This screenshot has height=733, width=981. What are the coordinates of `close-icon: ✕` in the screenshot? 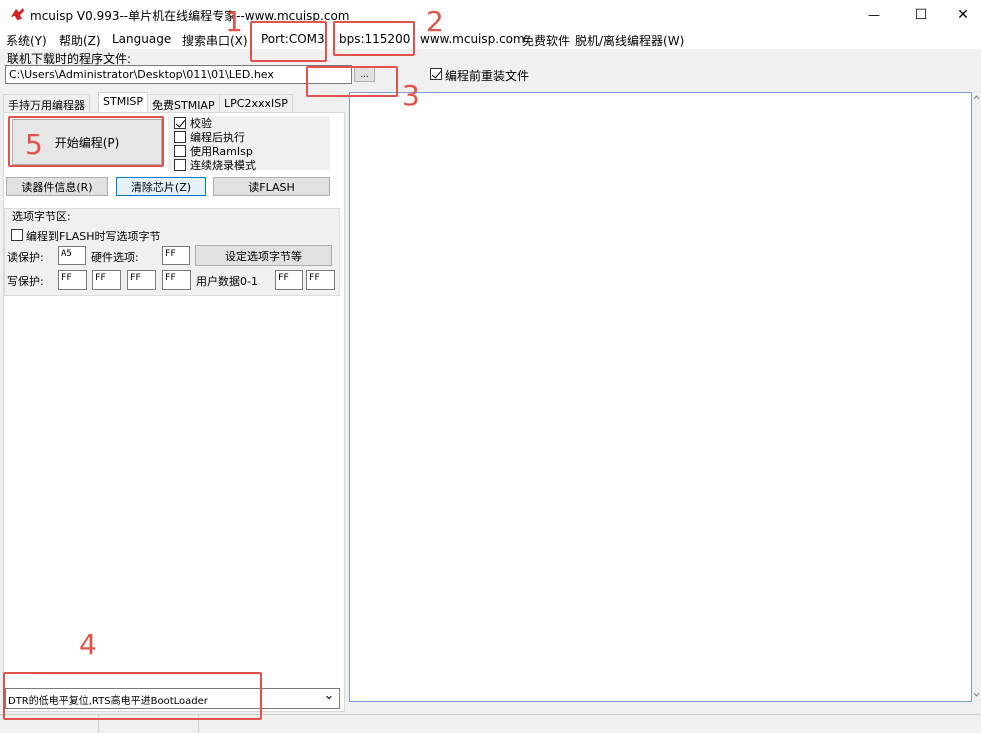 It's located at (963, 14).